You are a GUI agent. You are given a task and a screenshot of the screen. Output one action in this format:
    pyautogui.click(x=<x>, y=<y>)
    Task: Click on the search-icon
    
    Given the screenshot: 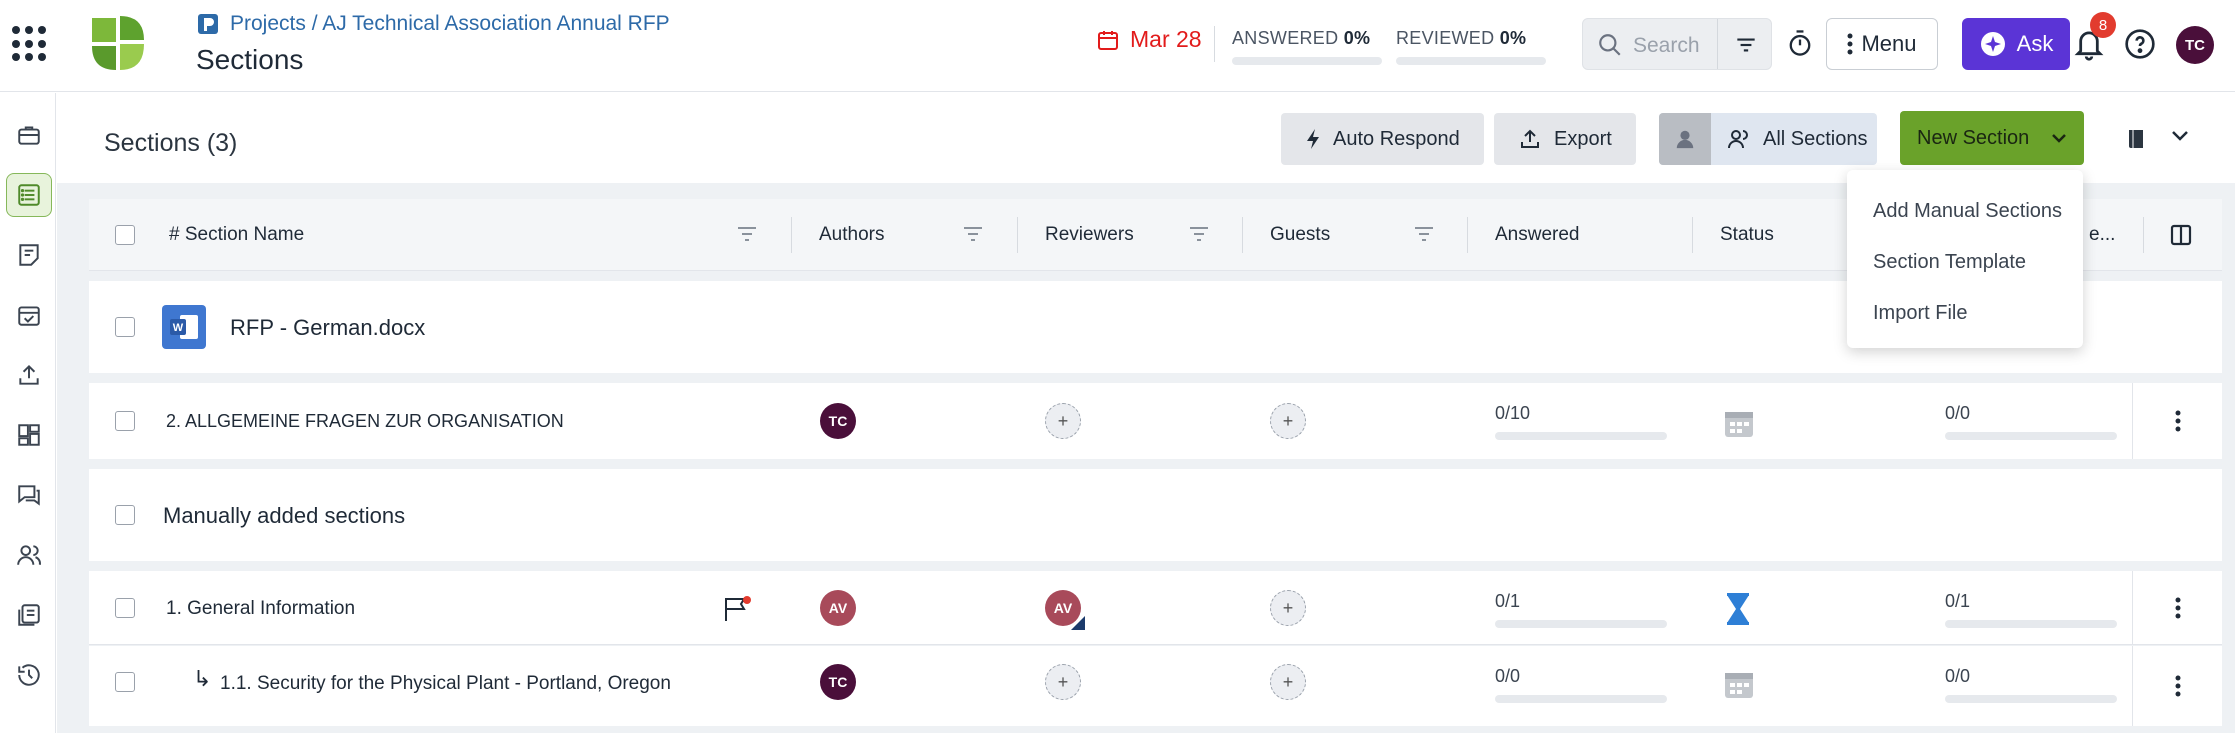 What is the action you would take?
    pyautogui.click(x=1610, y=45)
    